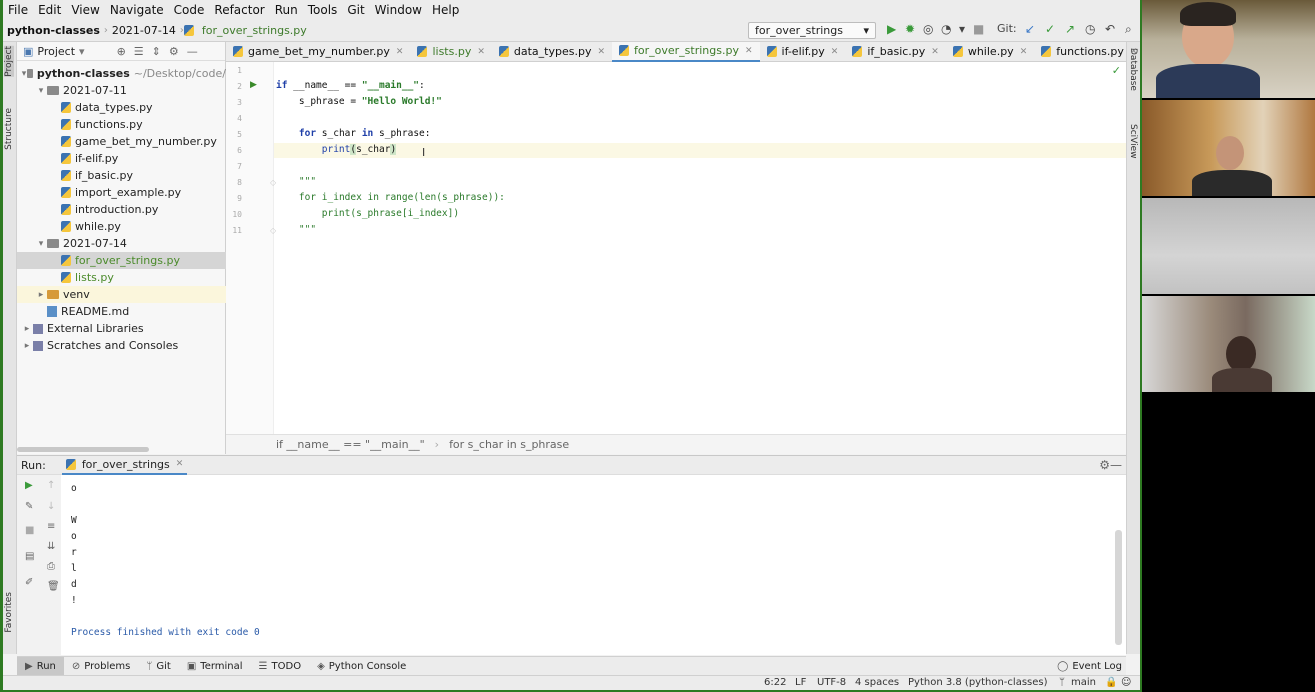 The width and height of the screenshot is (1315, 692). What do you see at coordinates (83, 449) in the screenshot?
I see `horizontal-scrollbar` at bounding box center [83, 449].